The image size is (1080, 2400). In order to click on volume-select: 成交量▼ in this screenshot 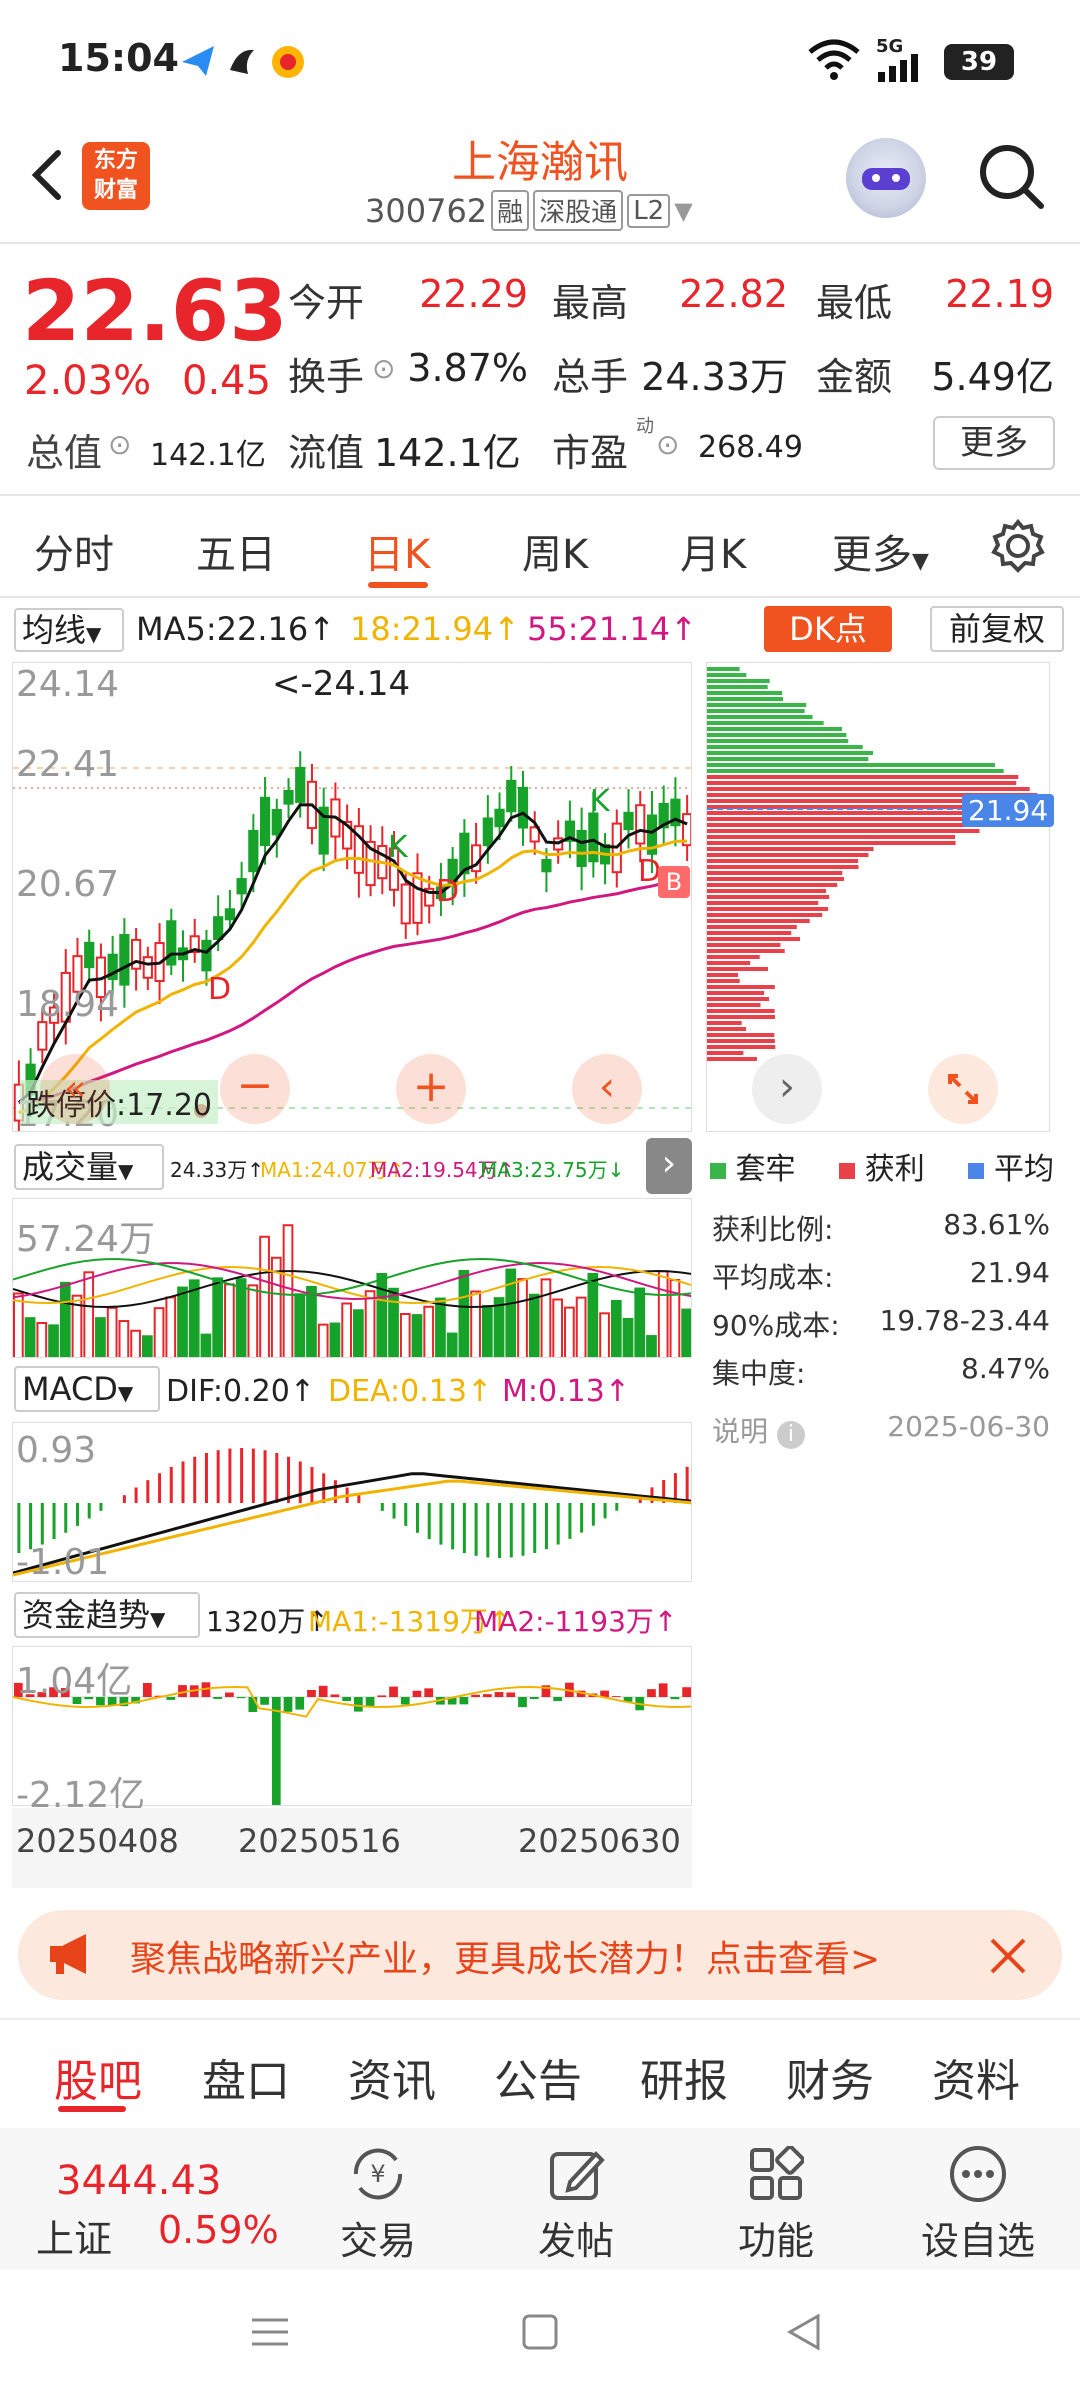, I will do `click(89, 1167)`.